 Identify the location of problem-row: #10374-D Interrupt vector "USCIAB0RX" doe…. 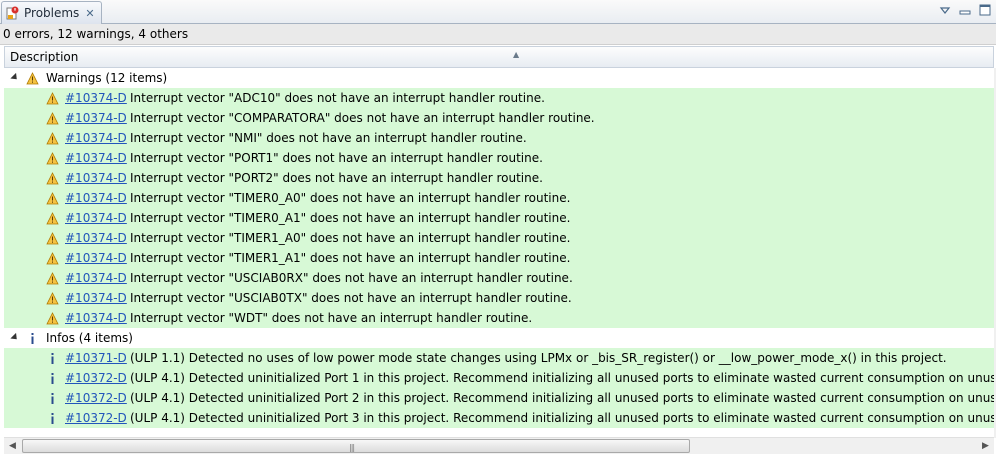
(499, 278).